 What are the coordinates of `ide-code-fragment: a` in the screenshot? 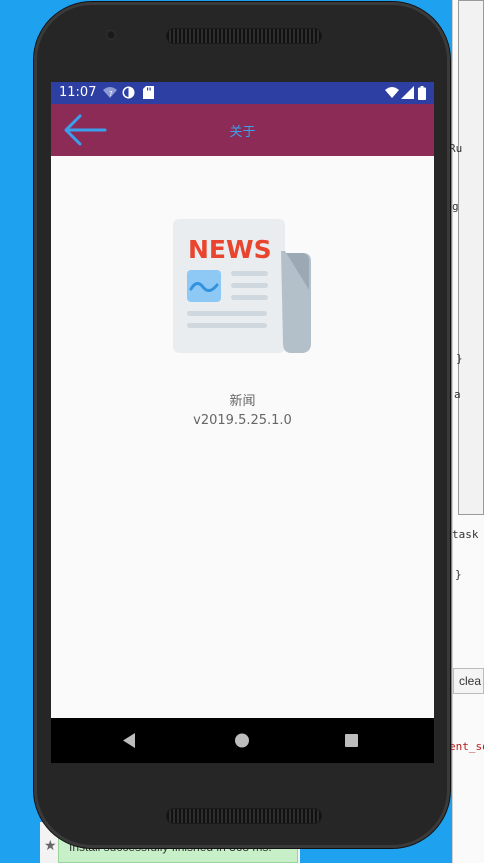 It's located at (457, 394).